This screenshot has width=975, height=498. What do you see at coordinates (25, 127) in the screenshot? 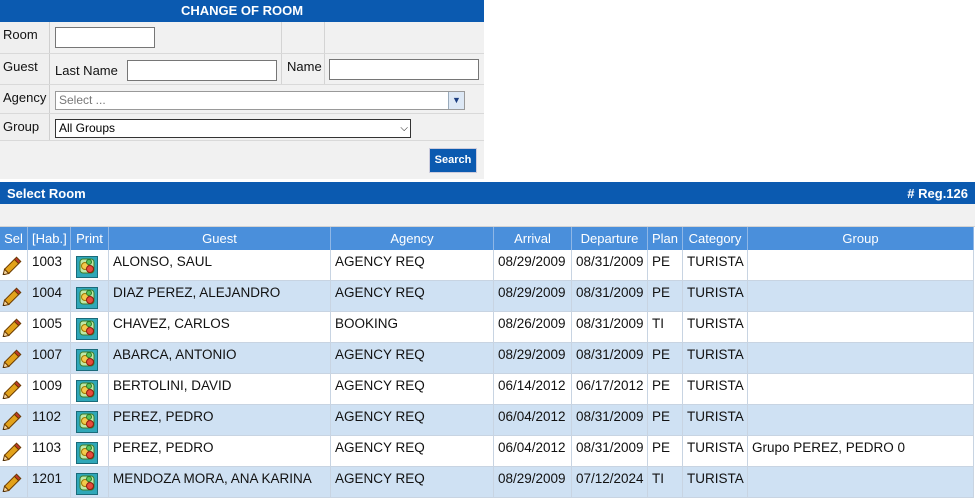
I see `group-label: Group` at bounding box center [25, 127].